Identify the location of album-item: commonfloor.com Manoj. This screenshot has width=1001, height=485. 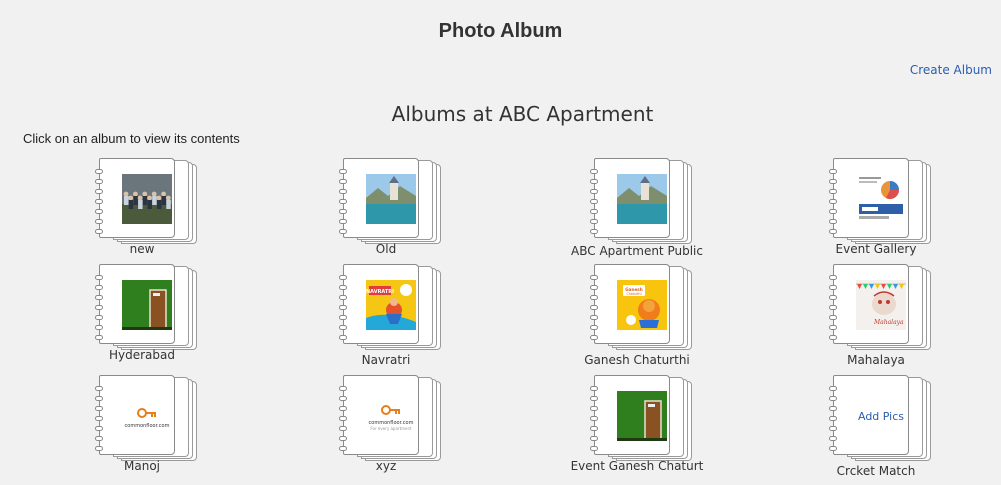
(142, 430).